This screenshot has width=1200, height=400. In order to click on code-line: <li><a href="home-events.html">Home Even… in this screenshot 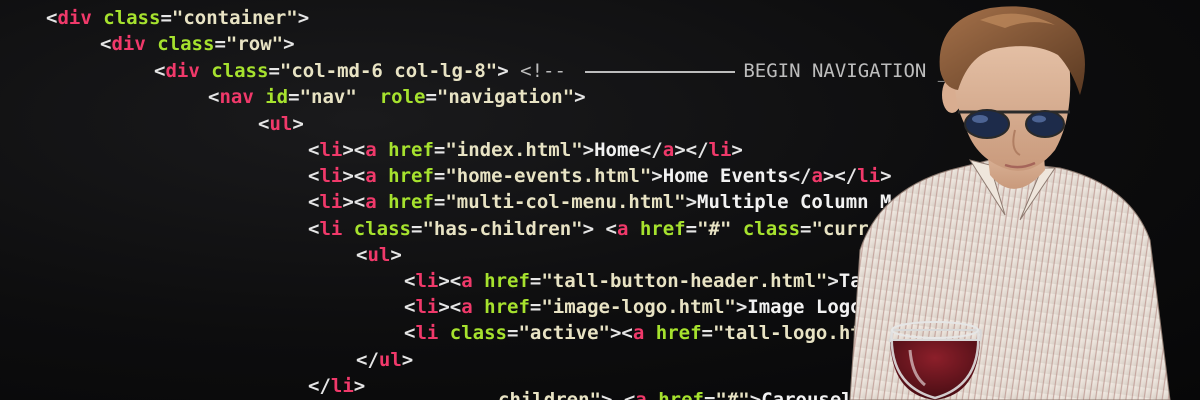, I will do `click(600, 176)`.